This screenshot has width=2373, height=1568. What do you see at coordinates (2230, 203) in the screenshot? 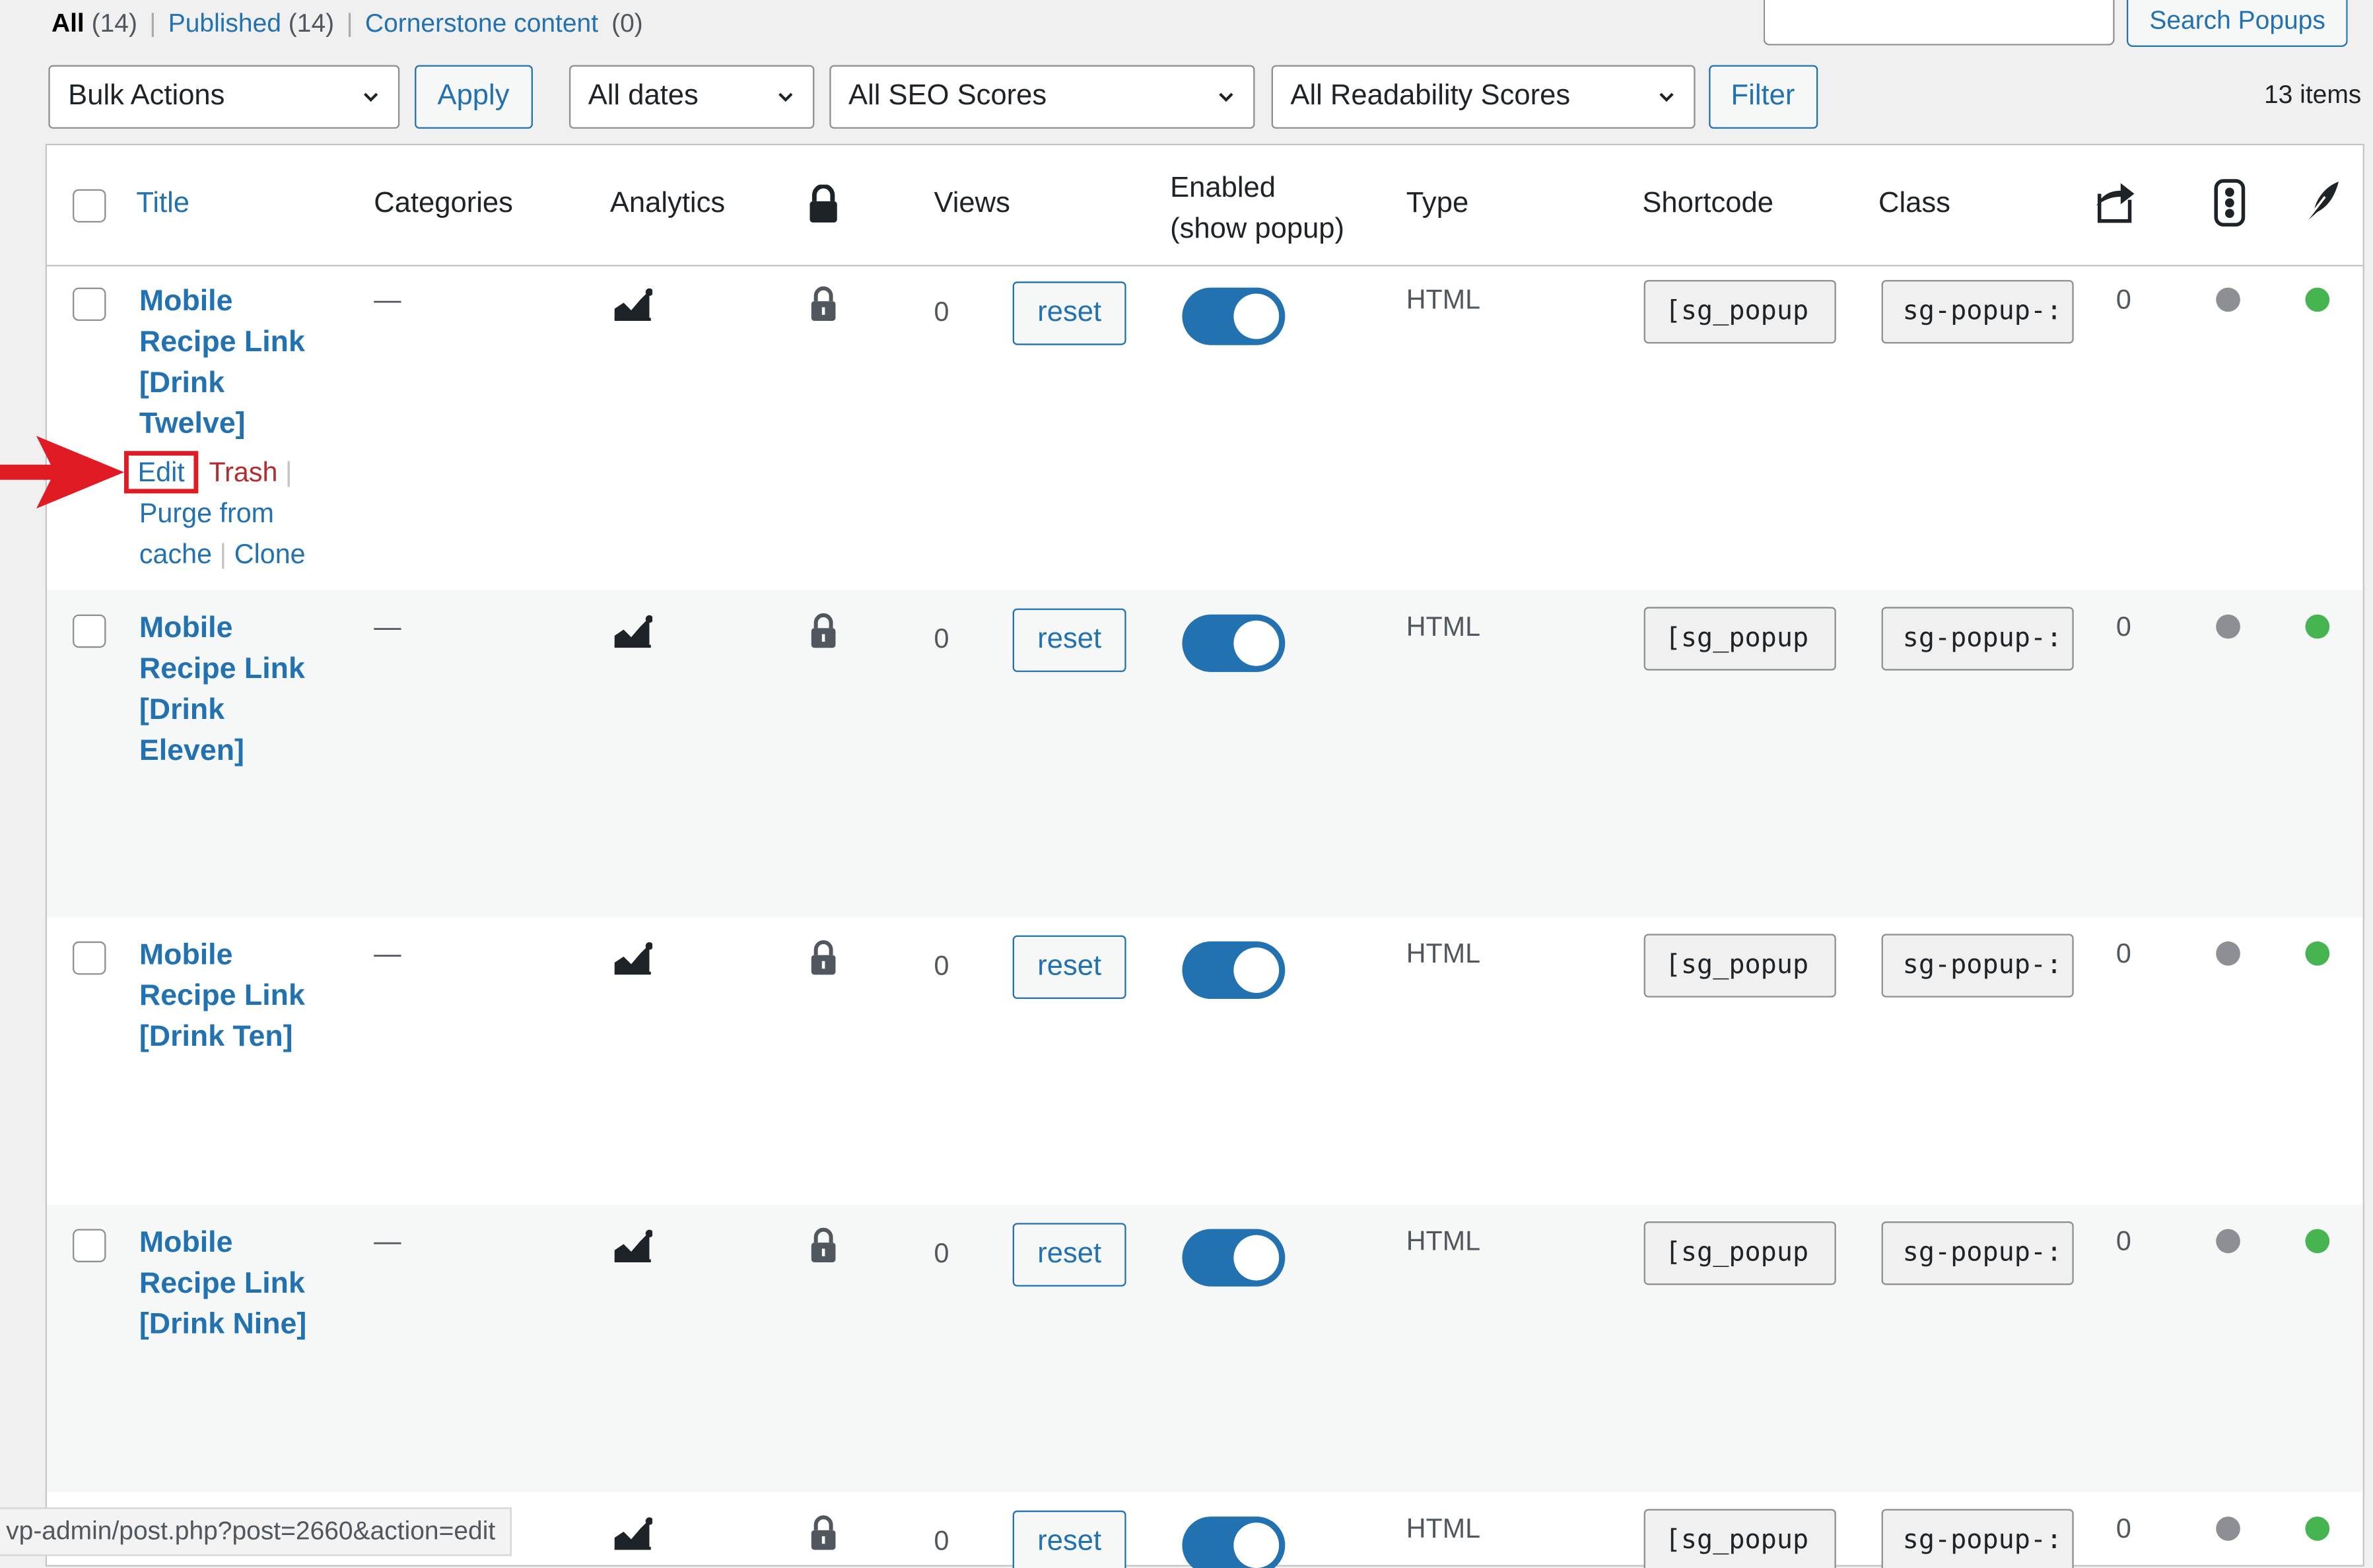
I see `seo-traffic-light-icon` at bounding box center [2230, 203].